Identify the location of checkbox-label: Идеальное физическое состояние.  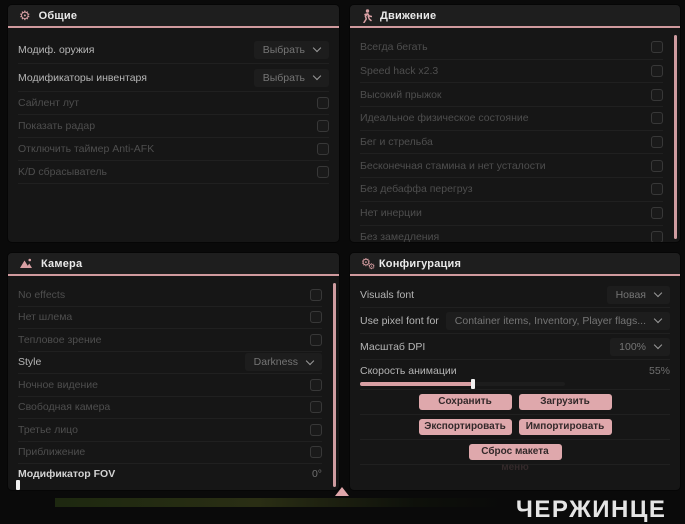
(444, 118).